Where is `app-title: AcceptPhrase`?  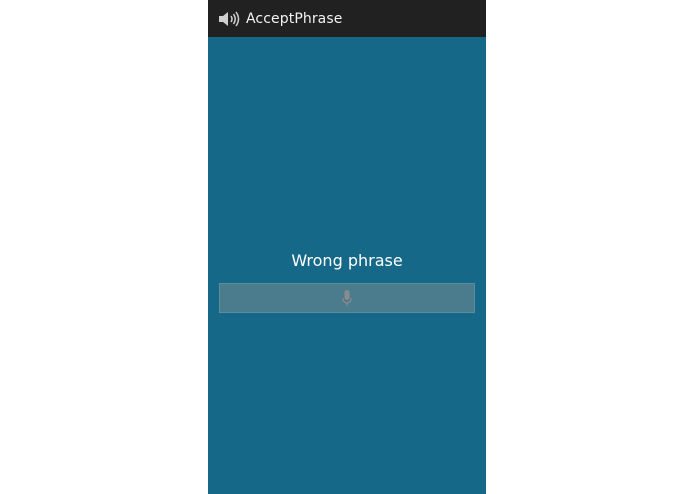
app-title: AcceptPhrase is located at coordinates (294, 18).